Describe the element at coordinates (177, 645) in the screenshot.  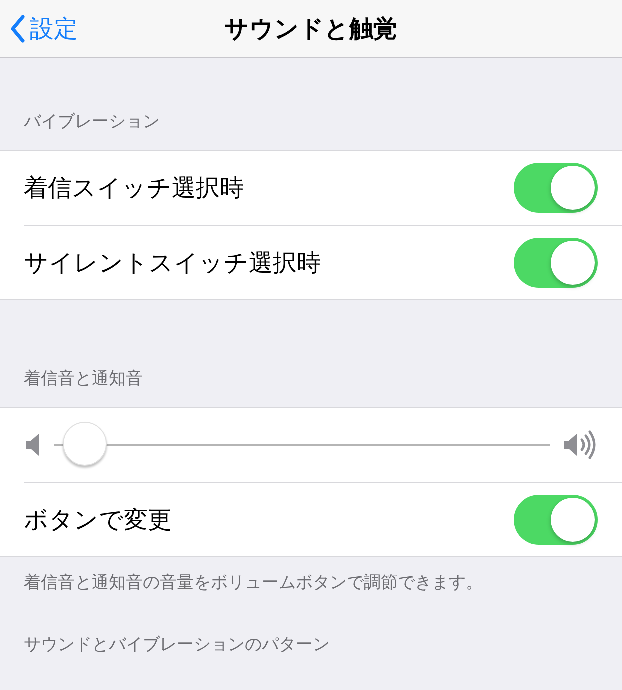
I see `section-header: サウンドとバイブレーションのパターン` at that location.